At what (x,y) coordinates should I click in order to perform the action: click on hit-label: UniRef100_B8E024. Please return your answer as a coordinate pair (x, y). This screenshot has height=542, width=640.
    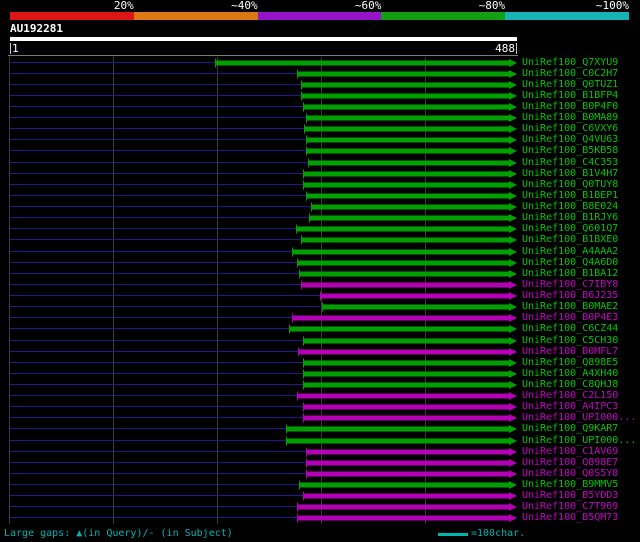
    Looking at the image, I should click on (570, 207).